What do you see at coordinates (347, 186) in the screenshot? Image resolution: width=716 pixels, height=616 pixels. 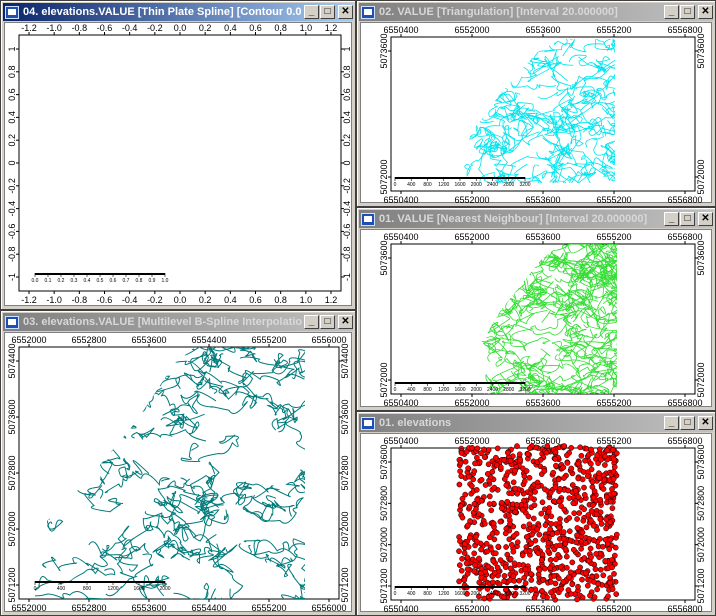 I see `y-tick-label-right: -0.2` at bounding box center [347, 186].